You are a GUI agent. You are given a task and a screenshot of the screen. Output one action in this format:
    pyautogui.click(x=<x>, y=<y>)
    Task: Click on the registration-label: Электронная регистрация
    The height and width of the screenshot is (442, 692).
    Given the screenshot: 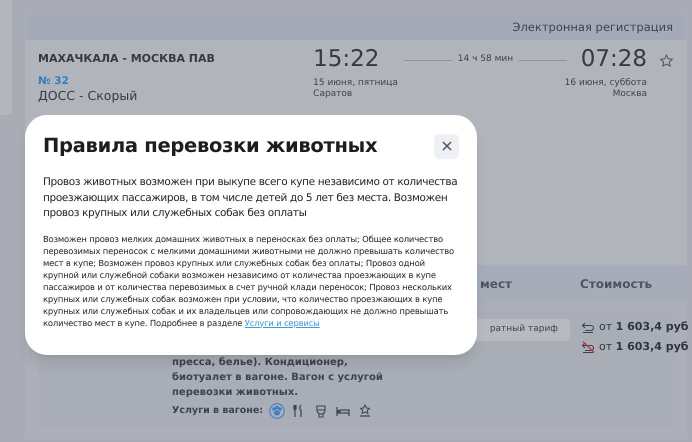 What is the action you would take?
    pyautogui.click(x=592, y=28)
    